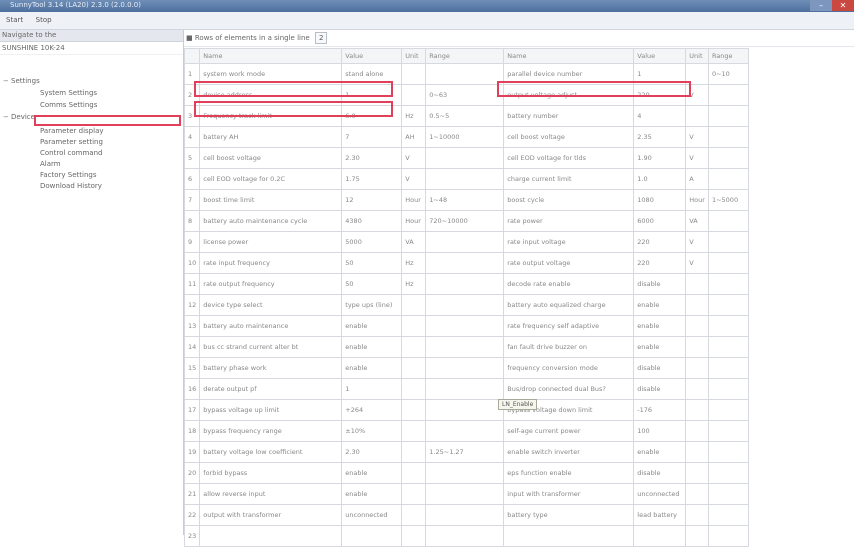  Describe the element at coordinates (14, 20) in the screenshot. I see `menu-item-start: Start` at that location.